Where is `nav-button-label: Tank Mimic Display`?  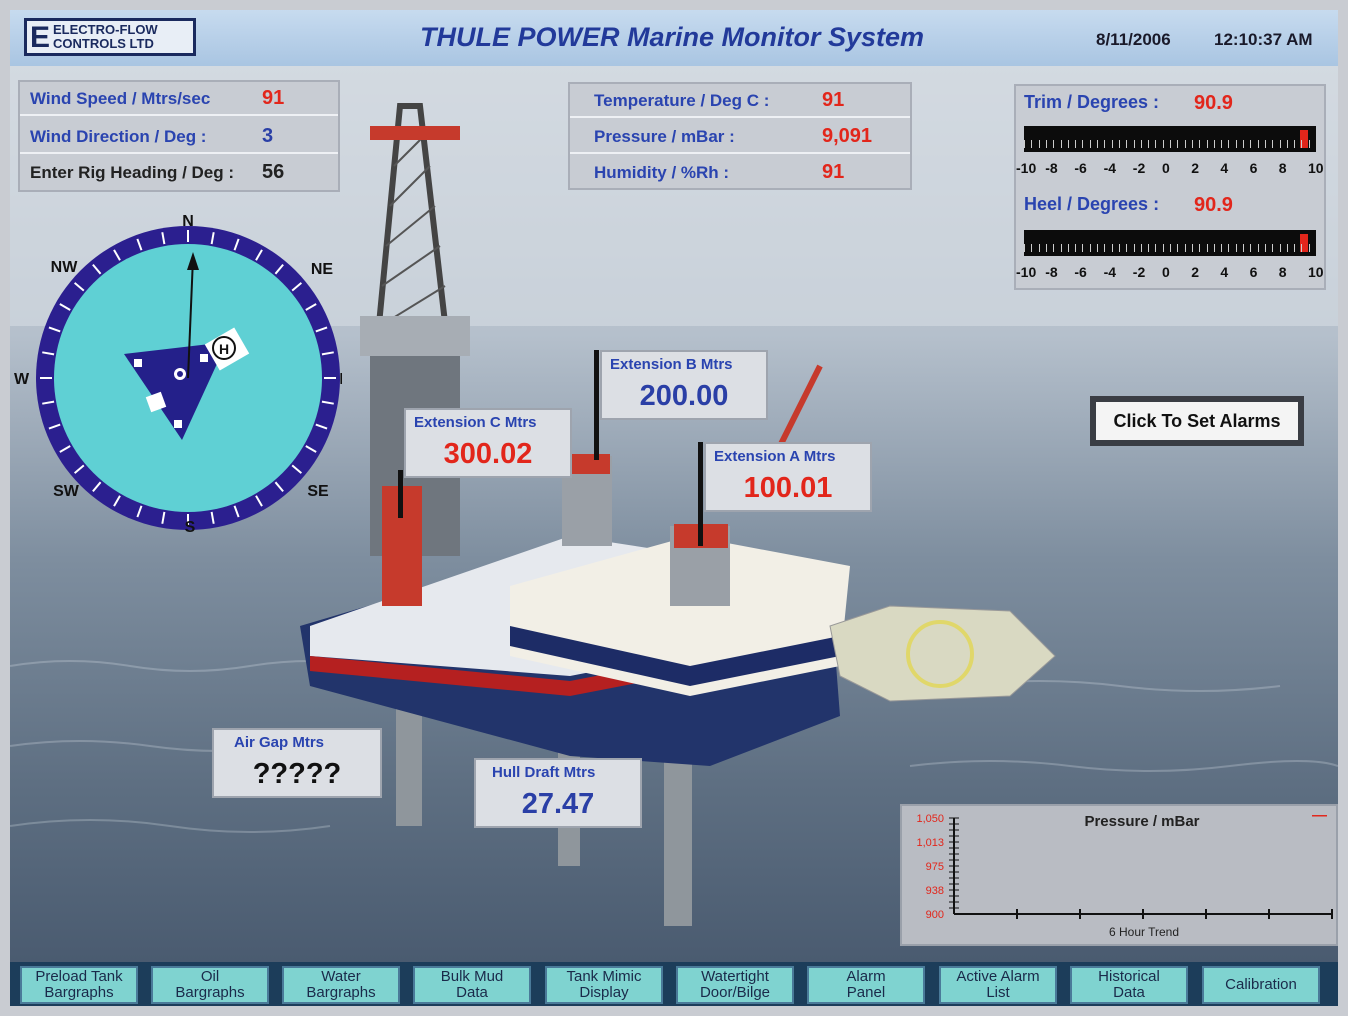
nav-button-label: Tank Mimic Display is located at coordinates (603, 985).